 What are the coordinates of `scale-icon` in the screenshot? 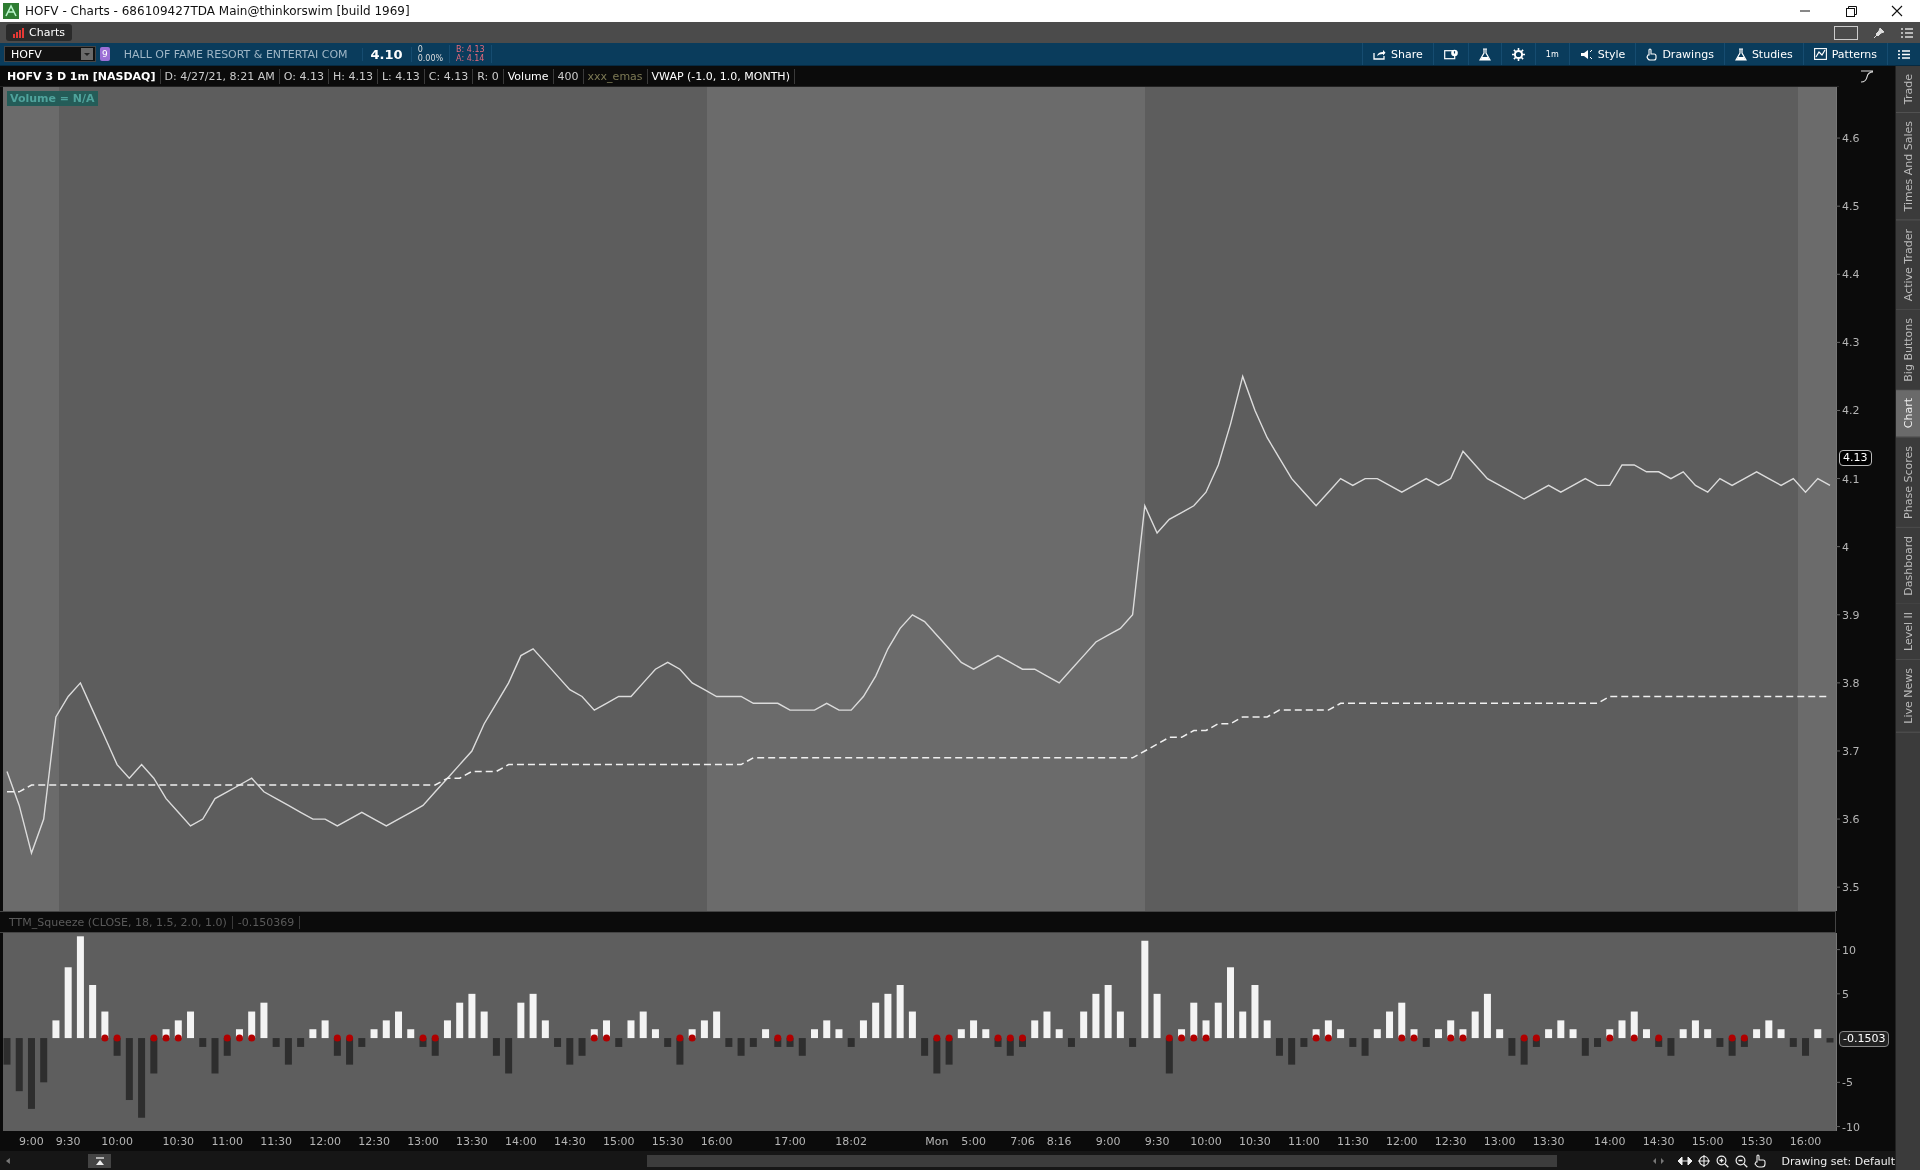 It's located at (1867, 76).